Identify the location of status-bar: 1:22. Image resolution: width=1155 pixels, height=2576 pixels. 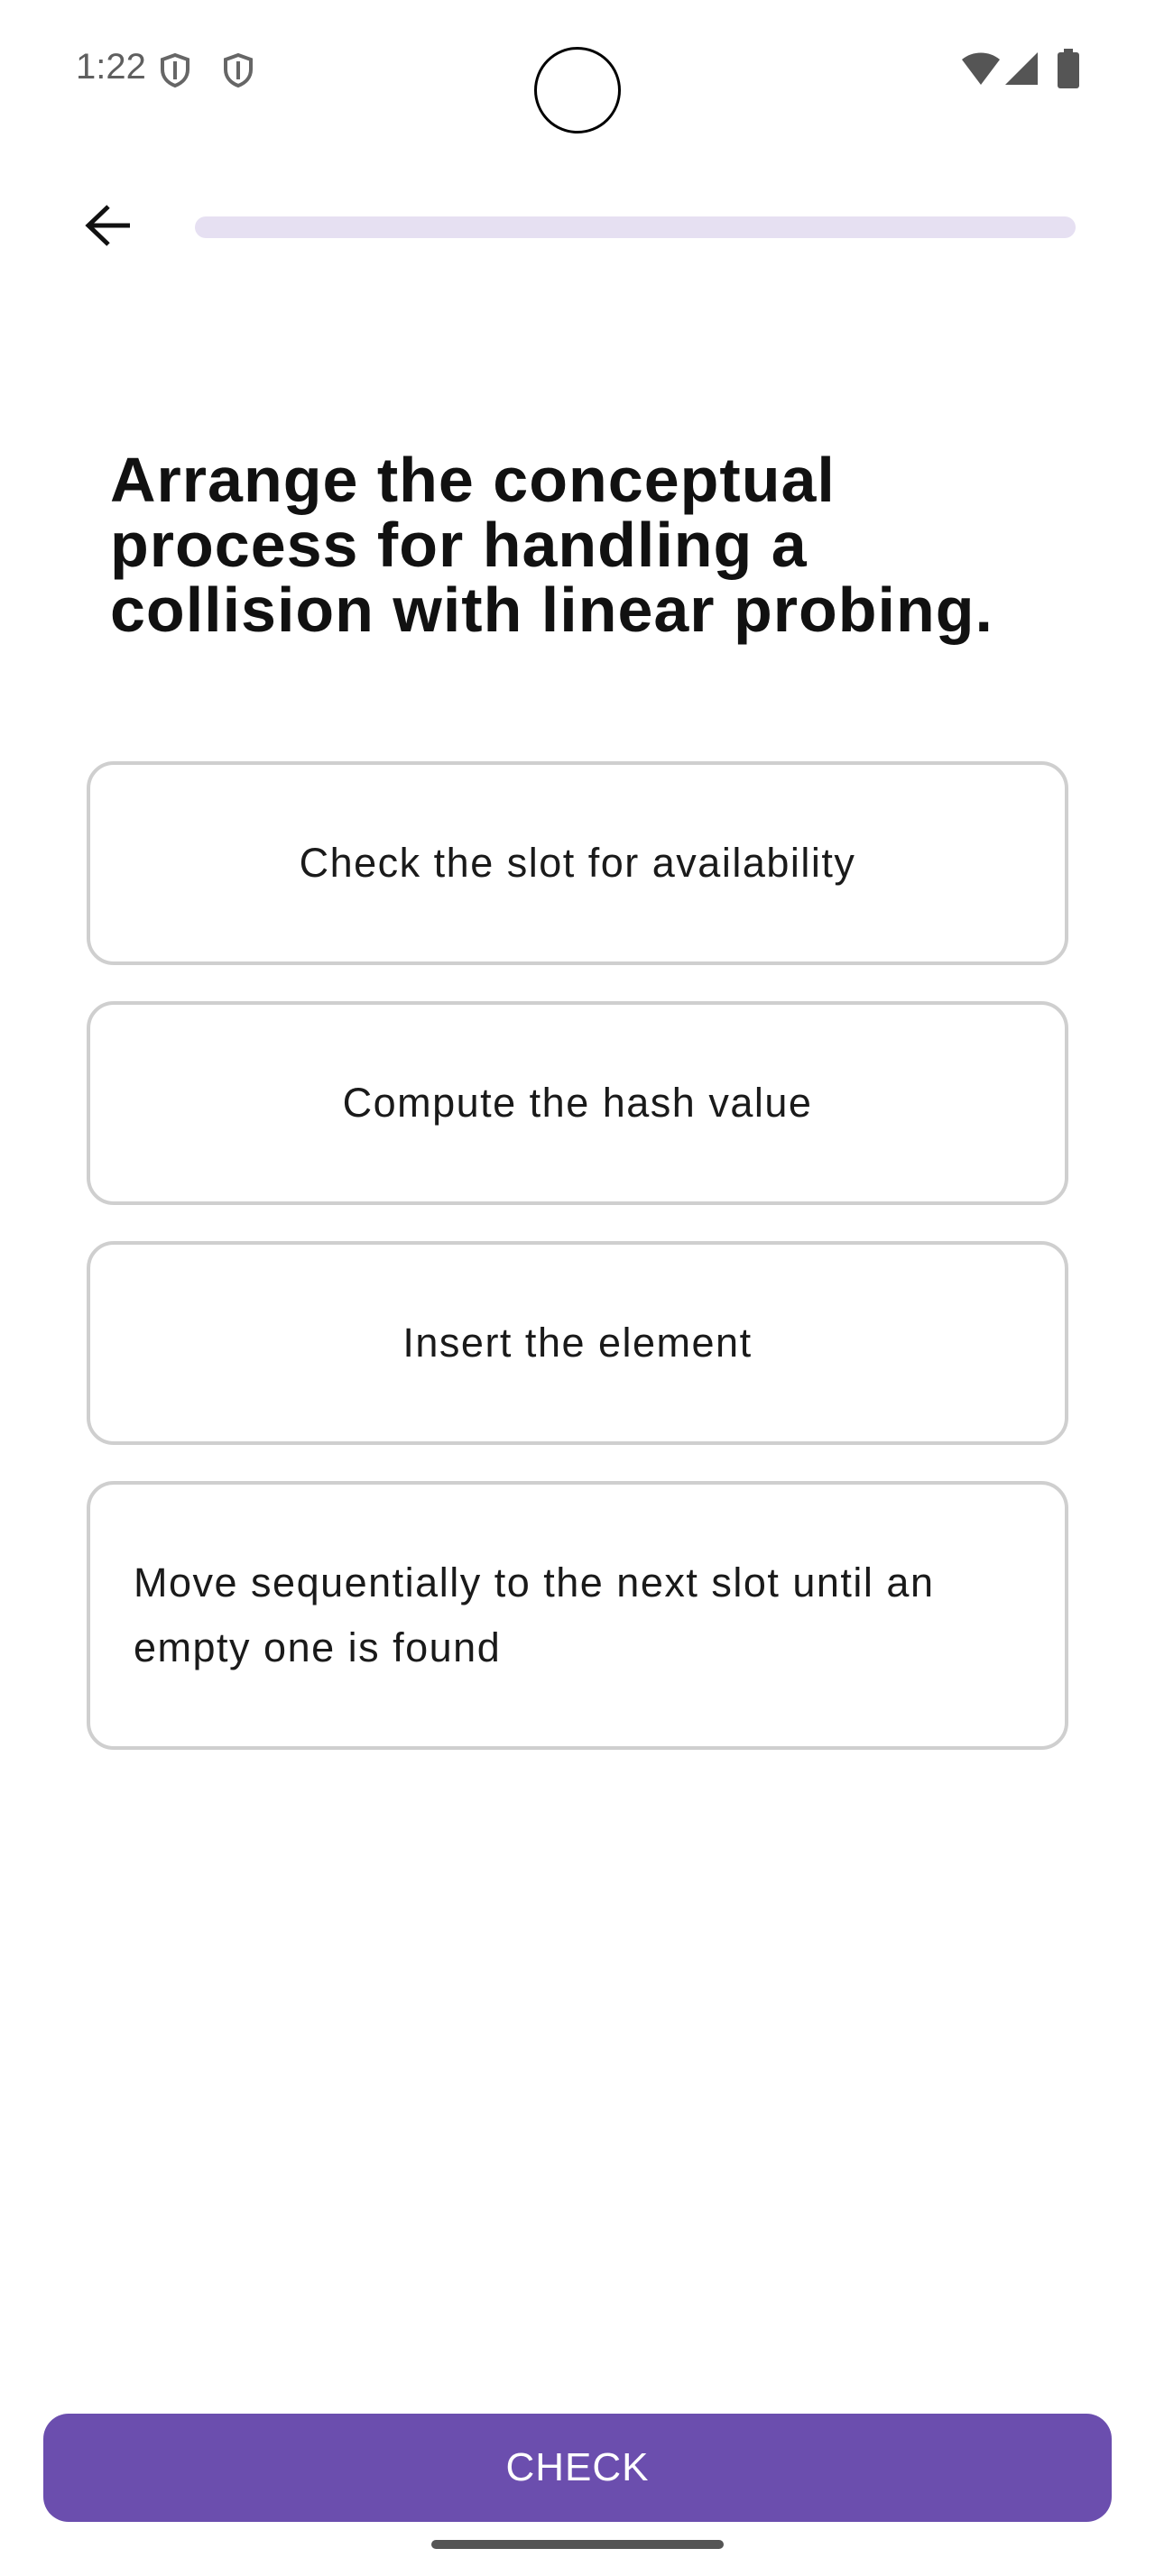
(577, 68).